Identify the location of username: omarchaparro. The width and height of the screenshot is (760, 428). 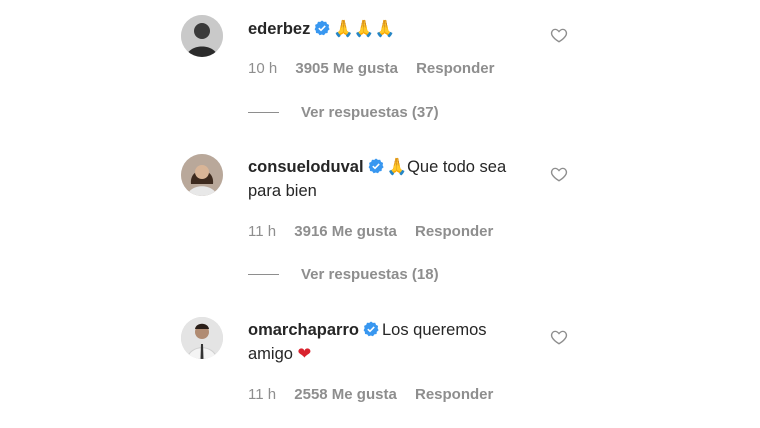
(303, 330).